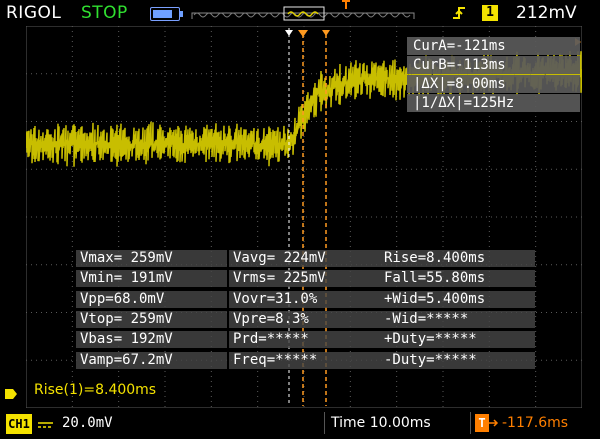 The width and height of the screenshot is (600, 439). Describe the element at coordinates (95, 390) in the screenshot. I see `rise-time-readout: Rise(1)=8.400ms` at that location.